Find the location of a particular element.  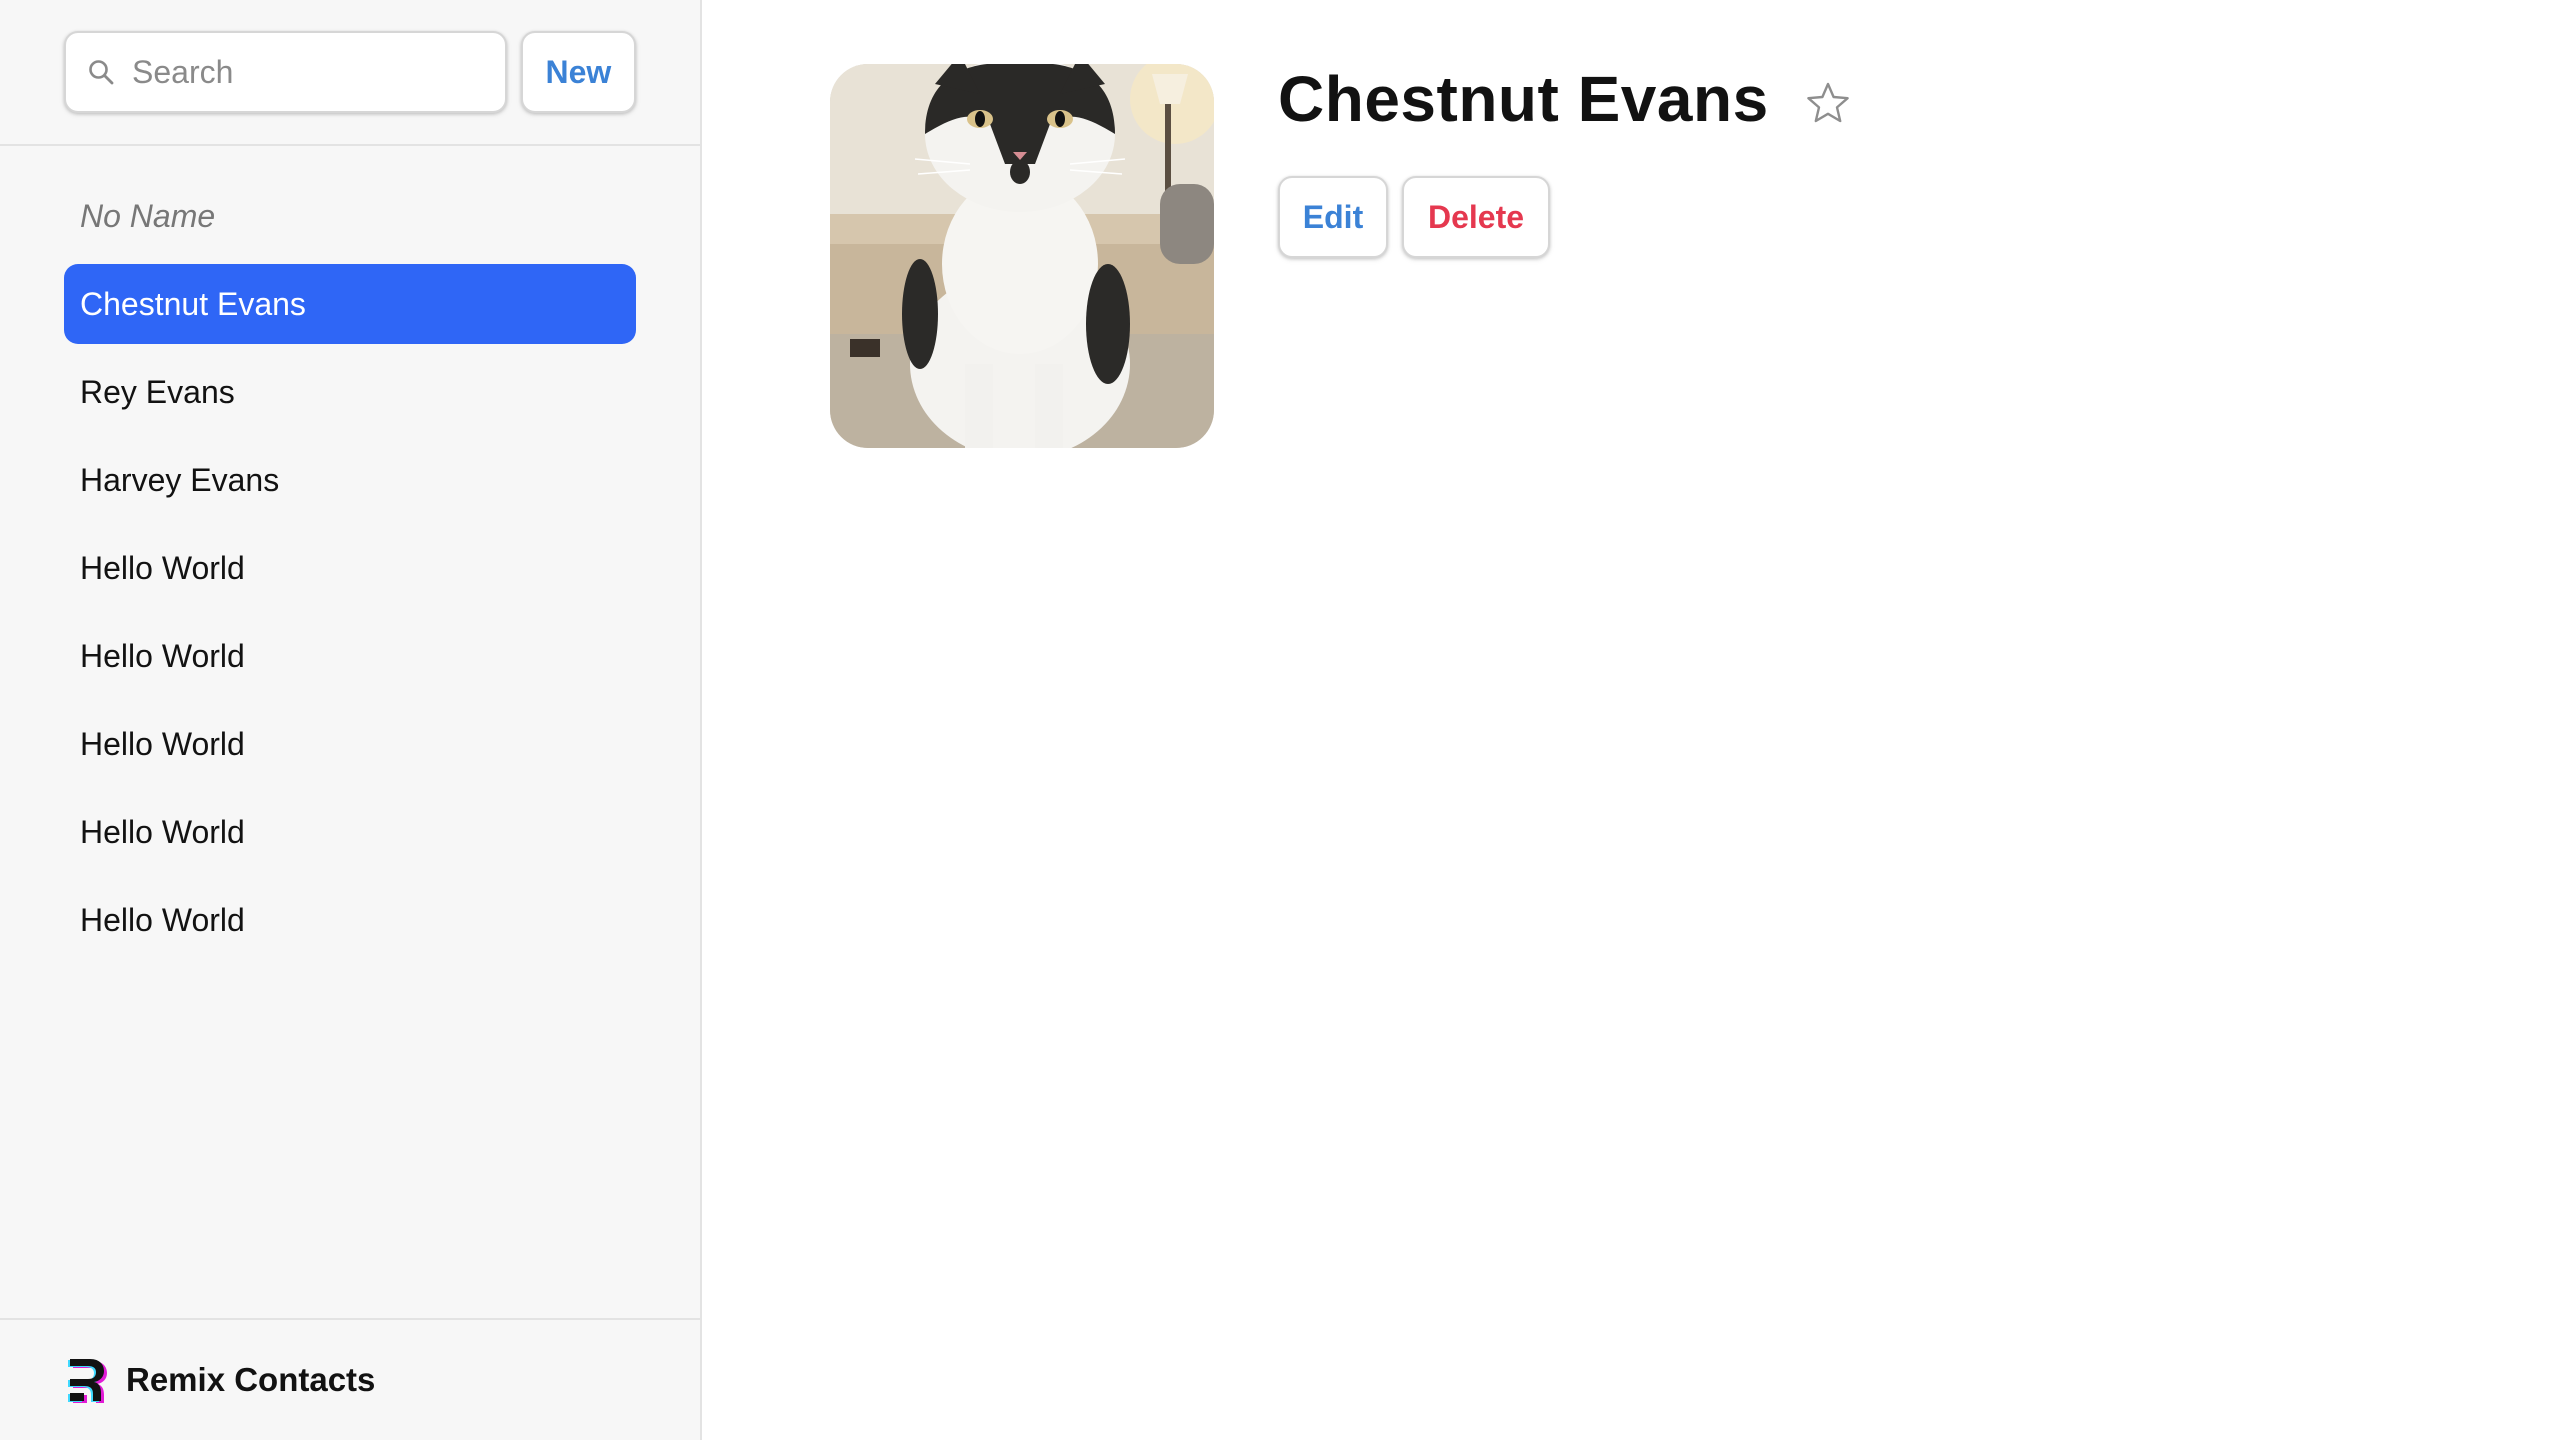

search-box is located at coordinates (285, 72).